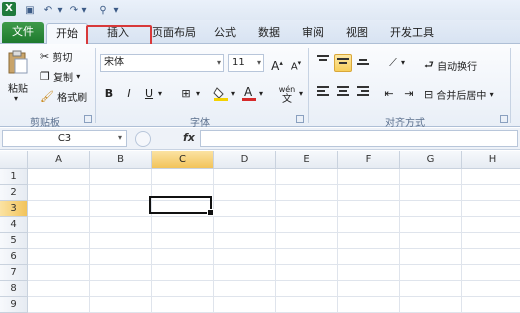 The height and width of the screenshot is (313, 520). What do you see at coordinates (14, 289) in the screenshot?
I see `row-header-8: 8` at bounding box center [14, 289].